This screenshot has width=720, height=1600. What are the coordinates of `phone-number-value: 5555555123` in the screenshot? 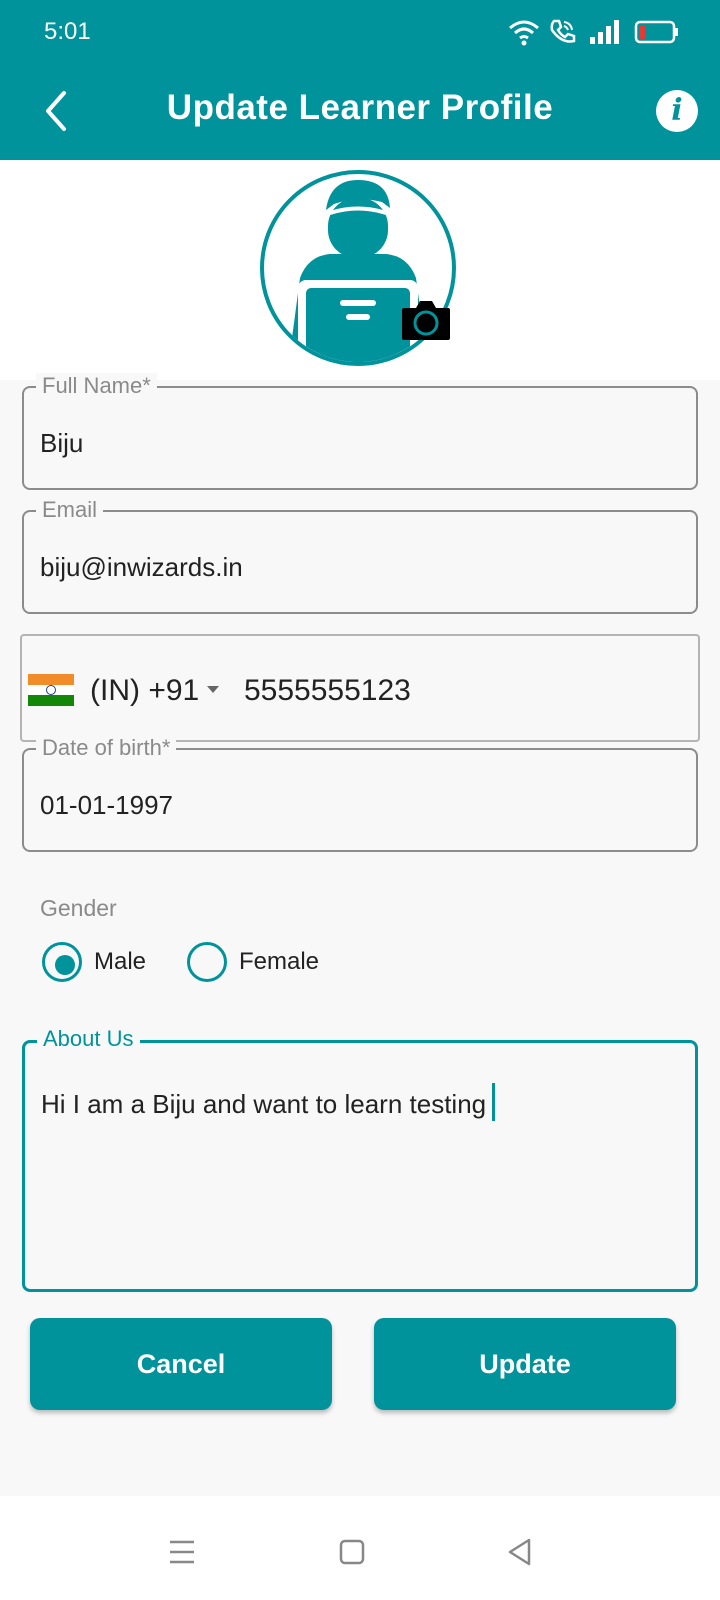 It's located at (327, 690).